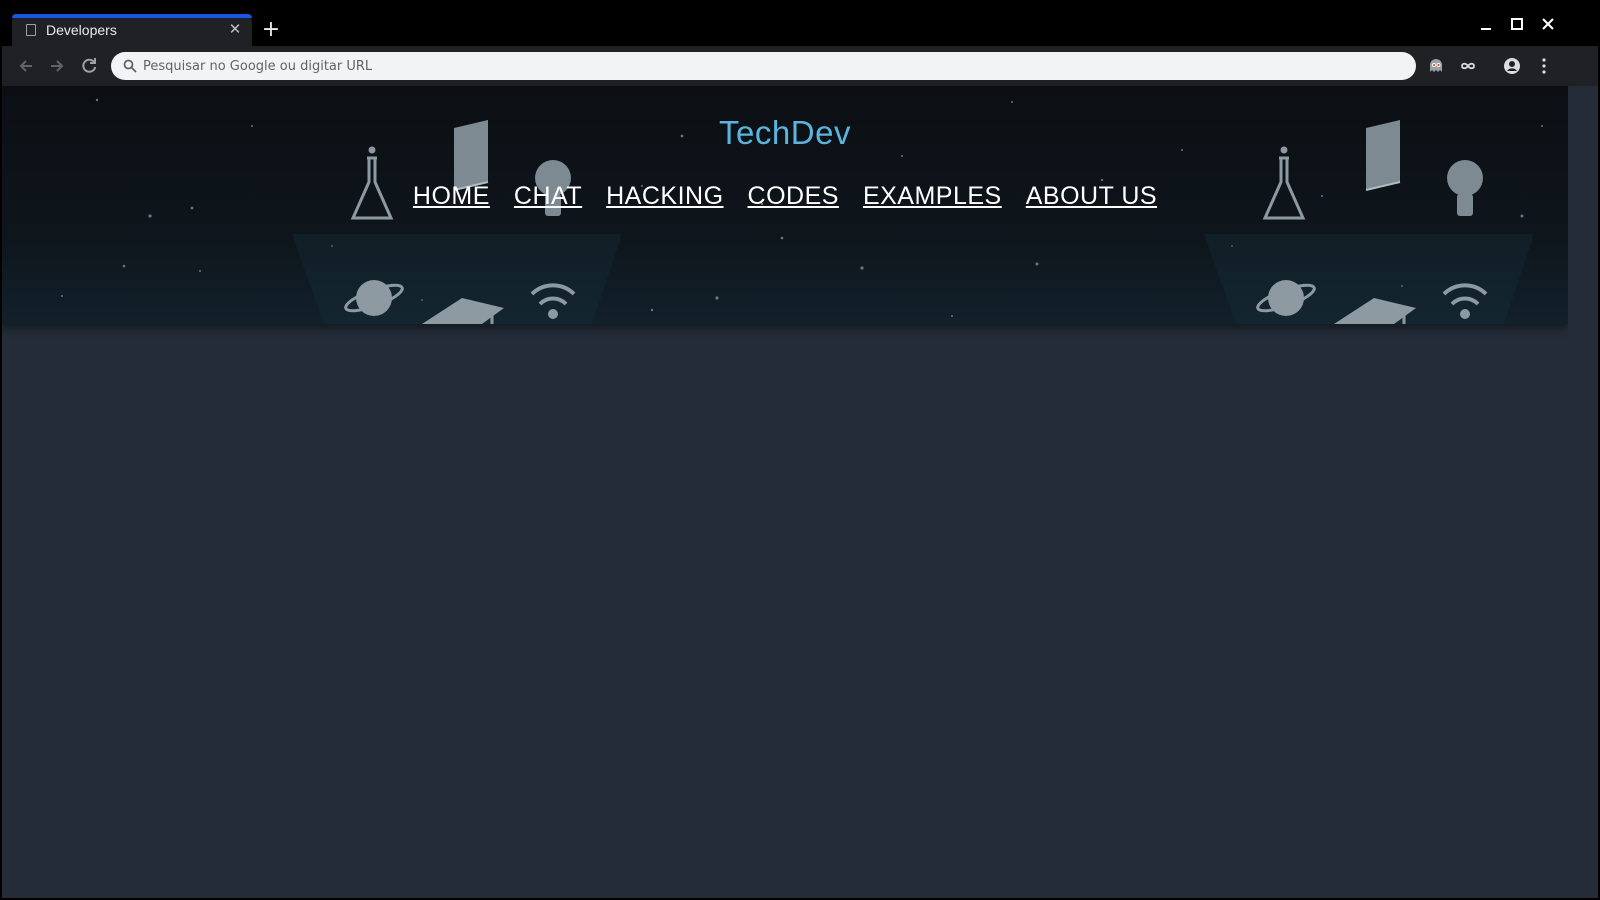 The width and height of the screenshot is (1600, 900). What do you see at coordinates (1544, 66) in the screenshot?
I see `browser-menu-icon` at bounding box center [1544, 66].